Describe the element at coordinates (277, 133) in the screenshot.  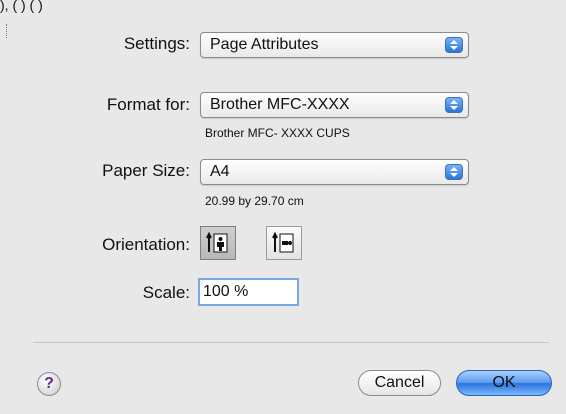
I see `printer-detail: Brother MFC- XXXX CUPS` at that location.